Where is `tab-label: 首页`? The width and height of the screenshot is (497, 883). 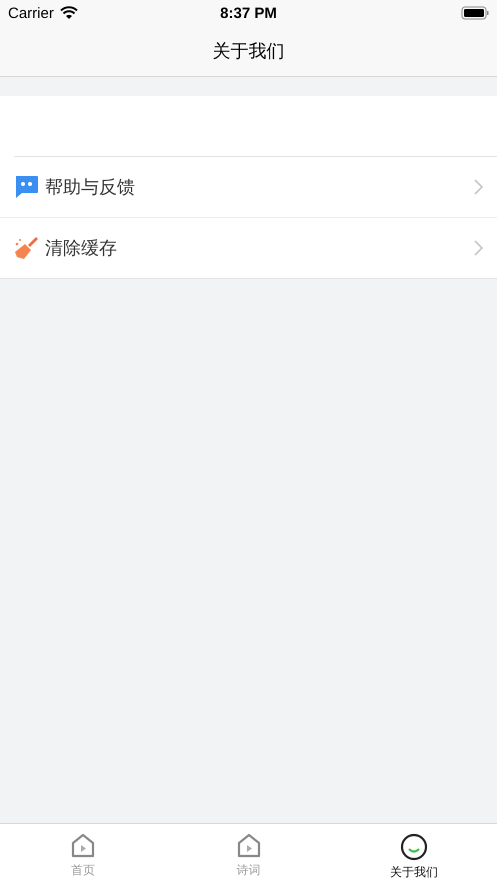 tab-label: 首页 is located at coordinates (82, 870).